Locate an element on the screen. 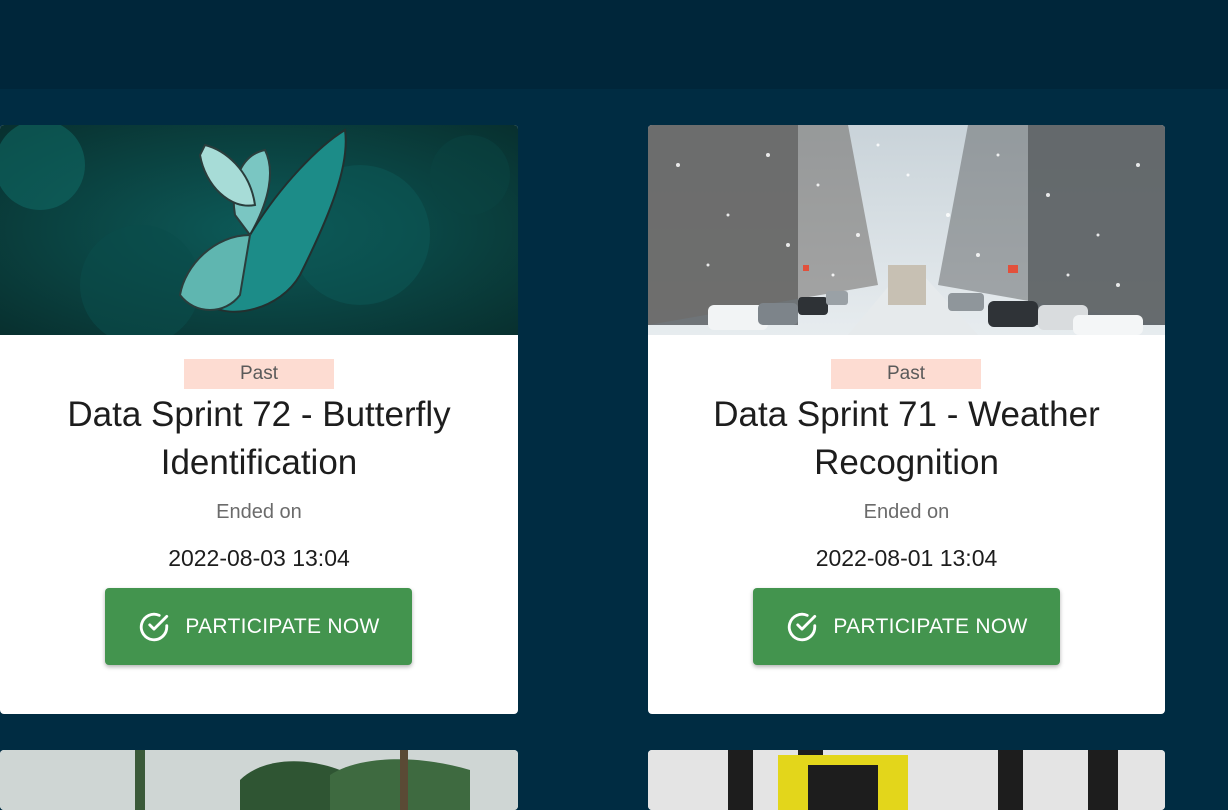  end-date: 2022-08-01 13:04 is located at coordinates (906, 558).